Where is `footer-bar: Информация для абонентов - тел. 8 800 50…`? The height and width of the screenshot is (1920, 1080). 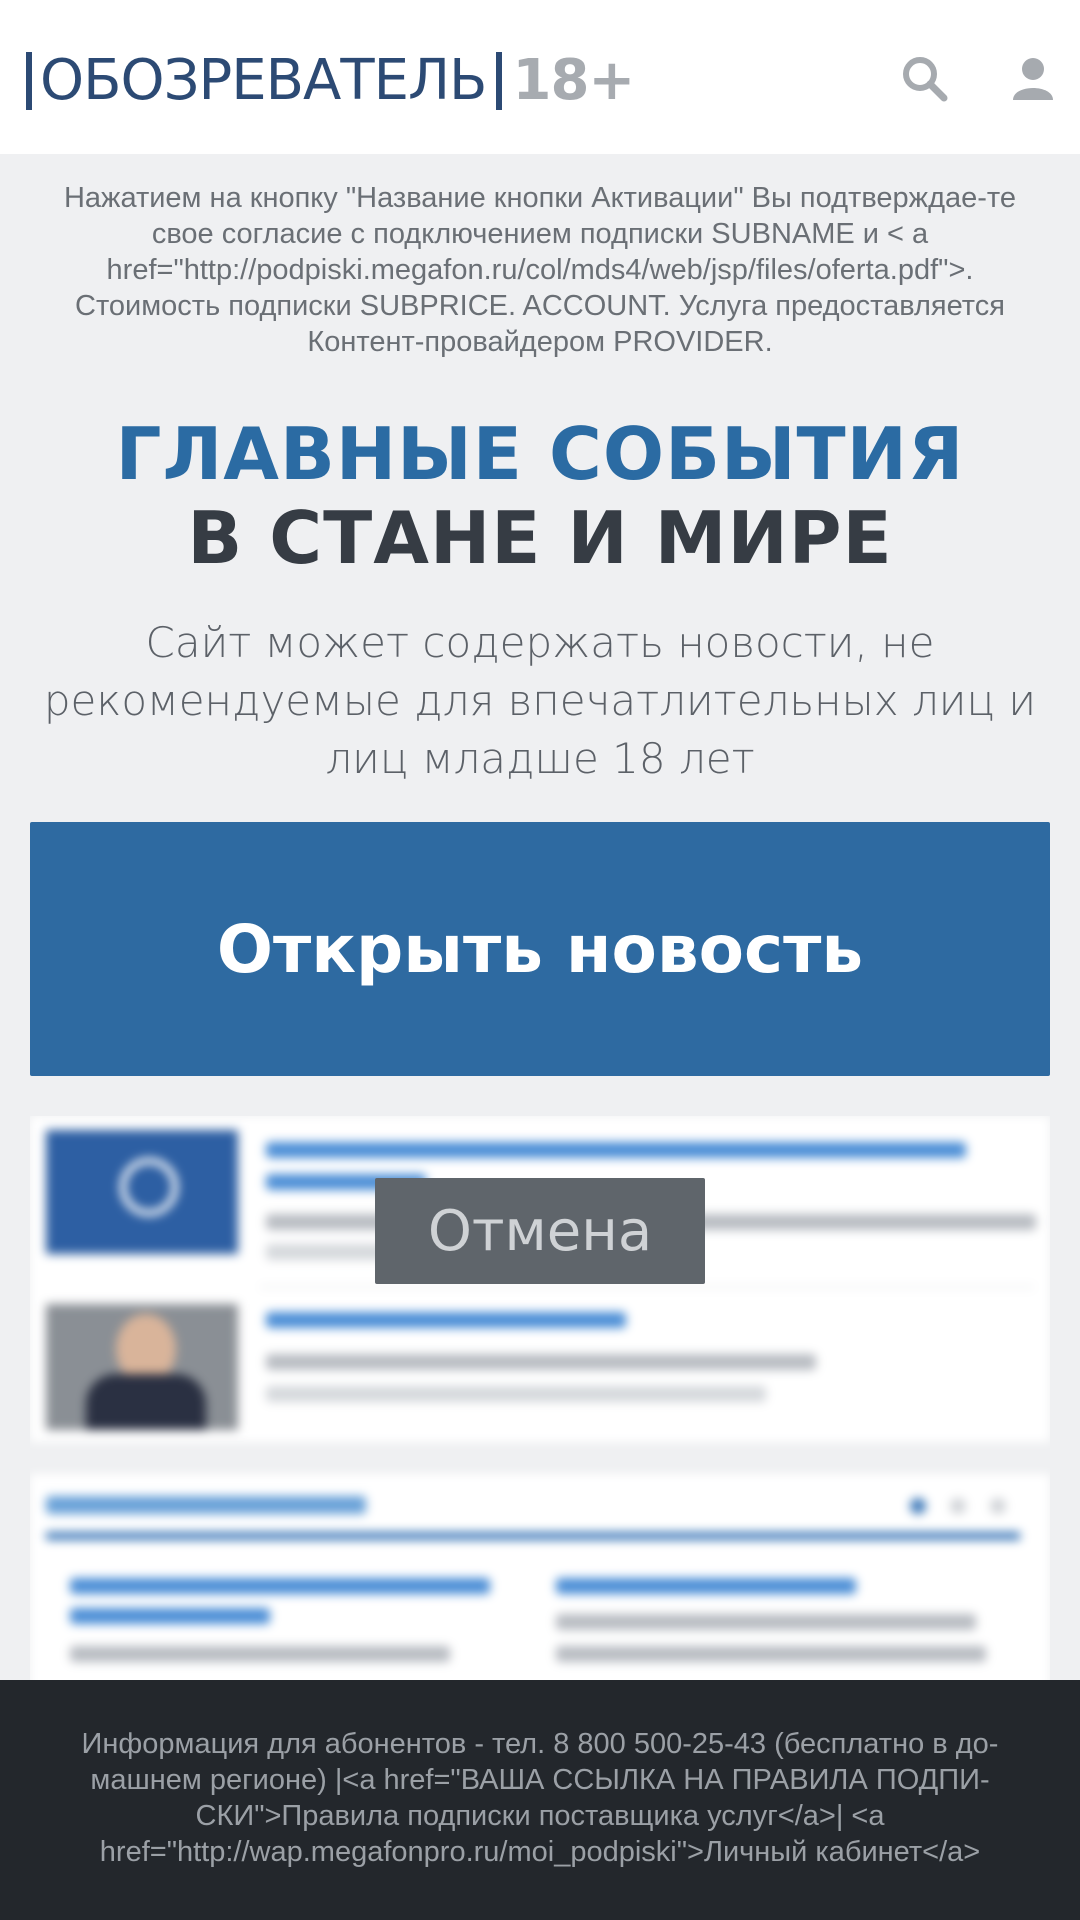 footer-bar: Информация для абонентов - тел. 8 800 50… is located at coordinates (540, 1800).